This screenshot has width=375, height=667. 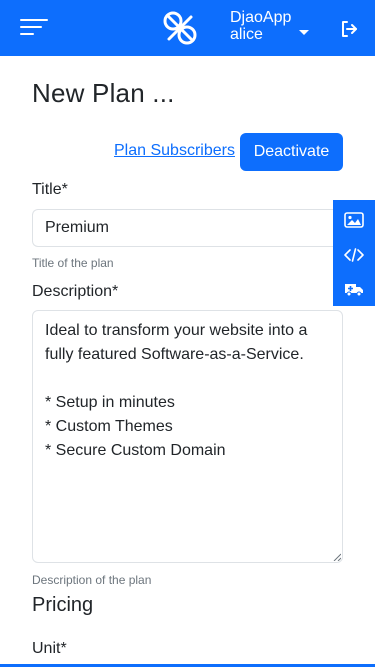 What do you see at coordinates (49, 648) in the screenshot?
I see `unit-label: Unit*` at bounding box center [49, 648].